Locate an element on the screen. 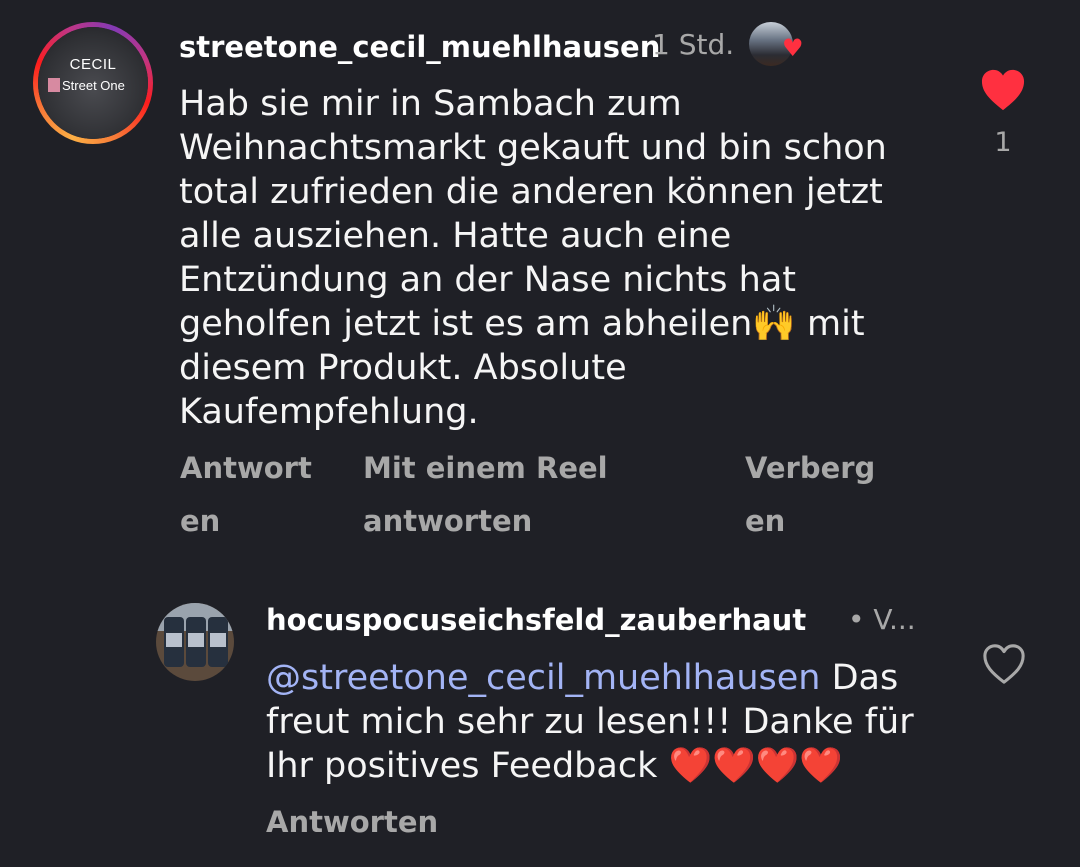 The height and width of the screenshot is (867, 1080). reply-button-line: Antwort is located at coordinates (246, 468).